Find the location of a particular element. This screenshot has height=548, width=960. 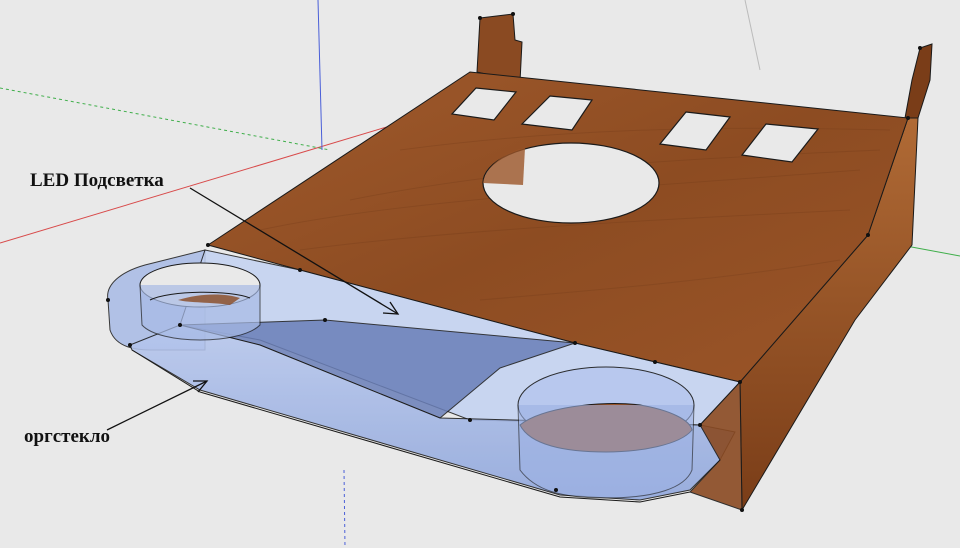

axis-green is located at coordinates (165, 119).